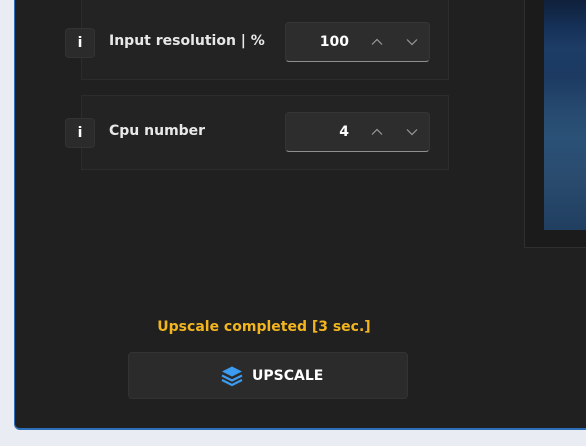  Describe the element at coordinates (357, 132) in the screenshot. I see `cpu-number-numberbox: 4` at that location.